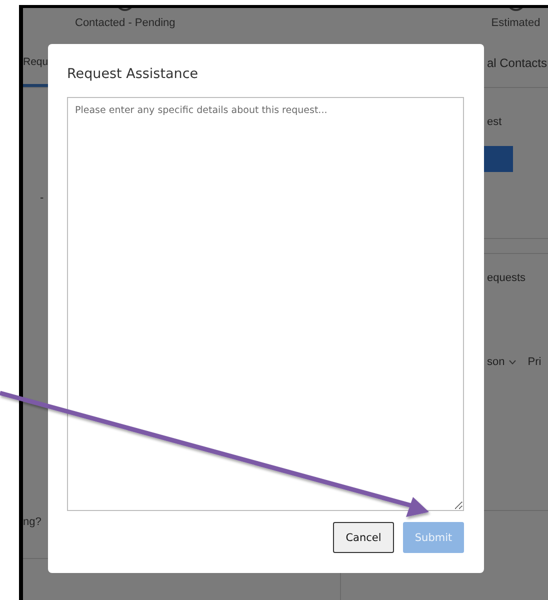 This screenshot has height=600, width=548. Describe the element at coordinates (507, 278) in the screenshot. I see `card-title: equests` at that location.